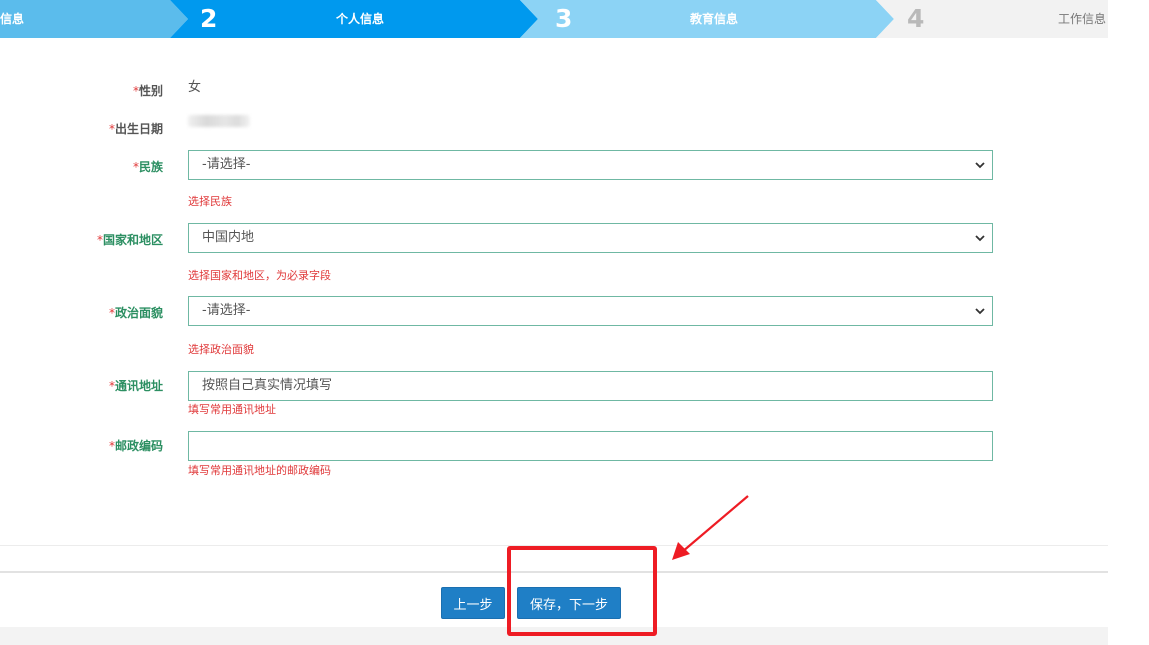 The width and height of the screenshot is (1149, 645). Describe the element at coordinates (210, 201) in the screenshot. I see `ethnicity-hint: 选择民族` at that location.